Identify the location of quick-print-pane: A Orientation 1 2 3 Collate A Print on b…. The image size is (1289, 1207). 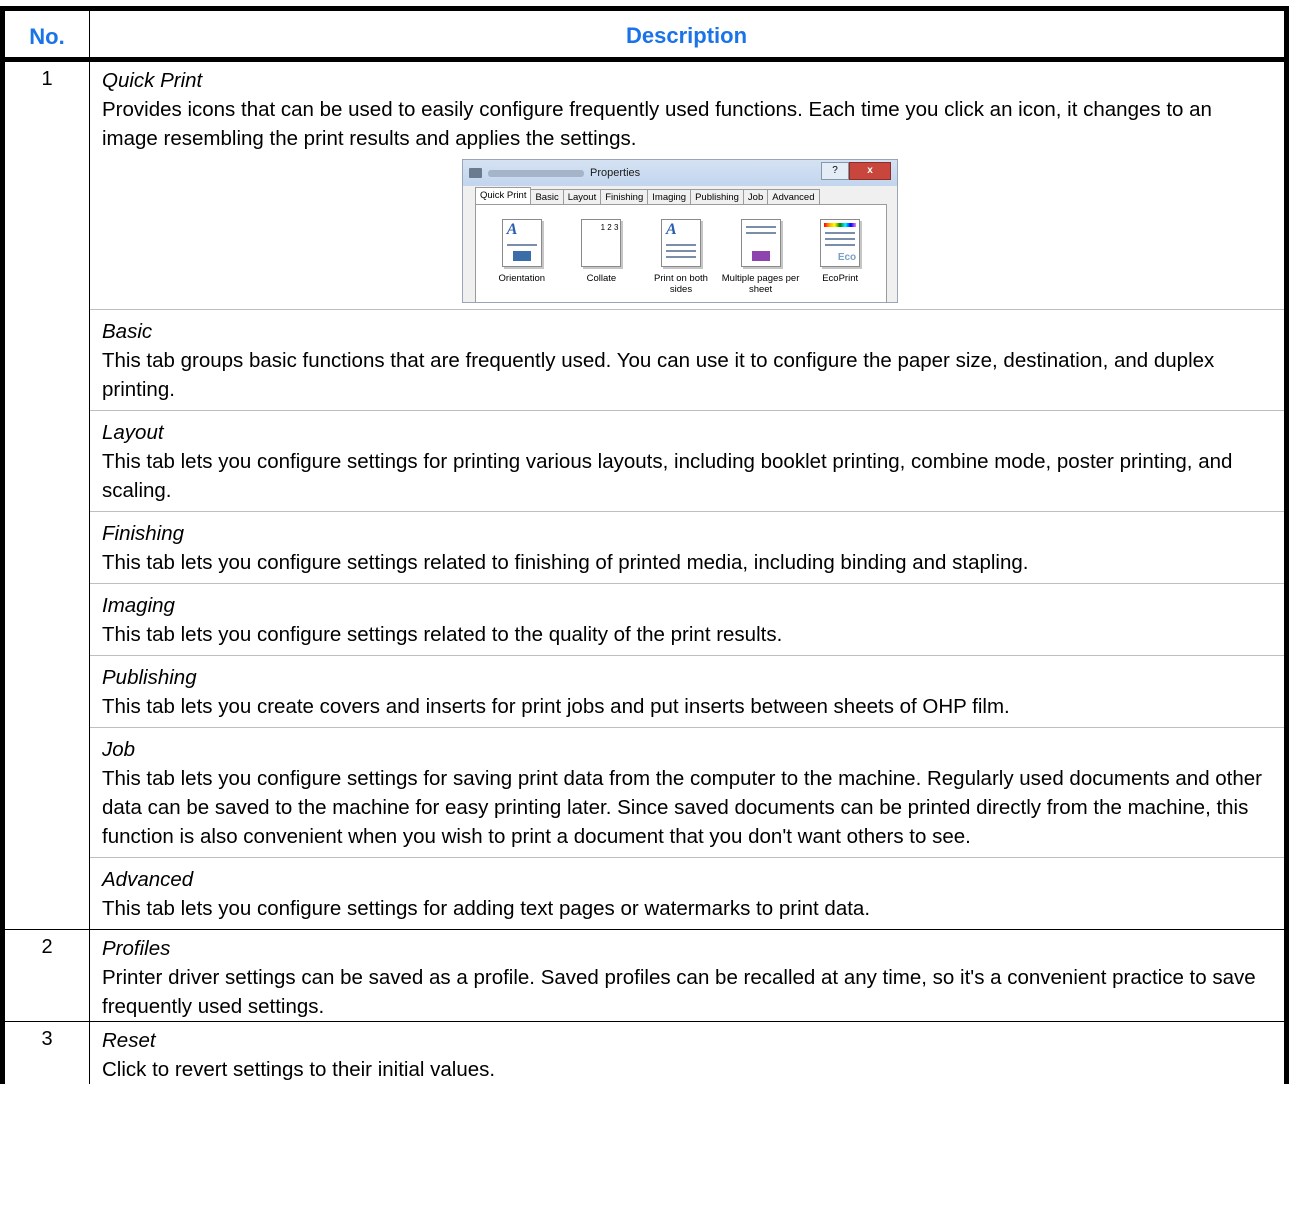
(681, 253).